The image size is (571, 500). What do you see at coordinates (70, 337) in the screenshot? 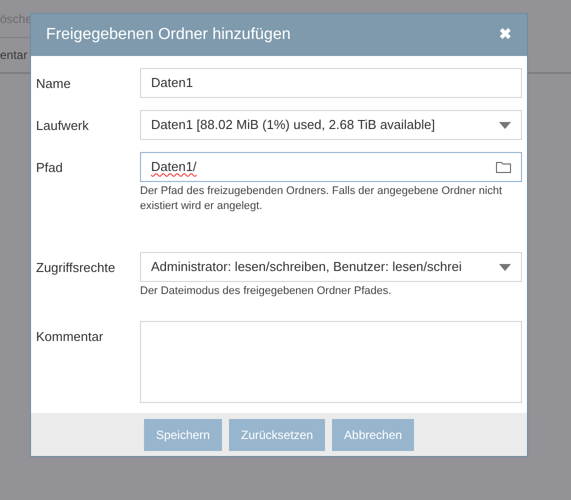
I see `field-label: Kommentar` at bounding box center [70, 337].